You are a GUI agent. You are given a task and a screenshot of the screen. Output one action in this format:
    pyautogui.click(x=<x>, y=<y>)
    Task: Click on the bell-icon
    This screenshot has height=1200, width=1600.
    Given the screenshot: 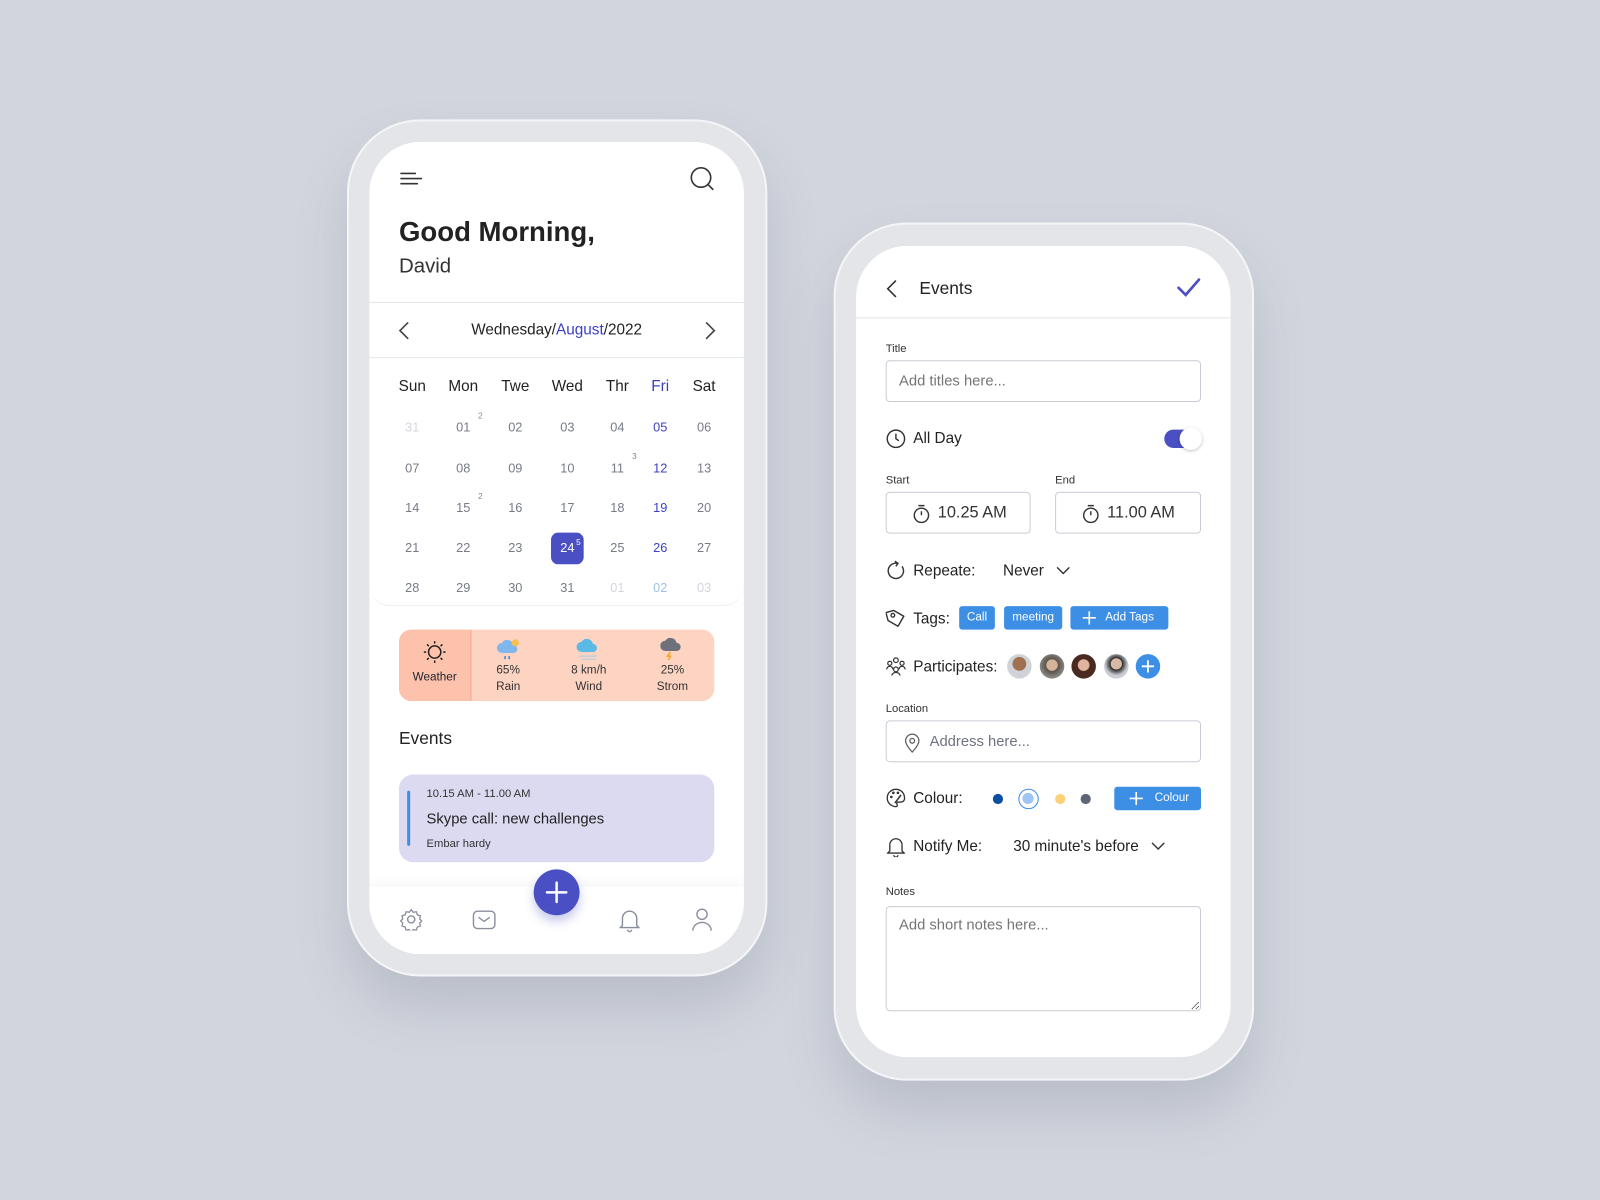 What is the action you would take?
    pyautogui.click(x=629, y=920)
    